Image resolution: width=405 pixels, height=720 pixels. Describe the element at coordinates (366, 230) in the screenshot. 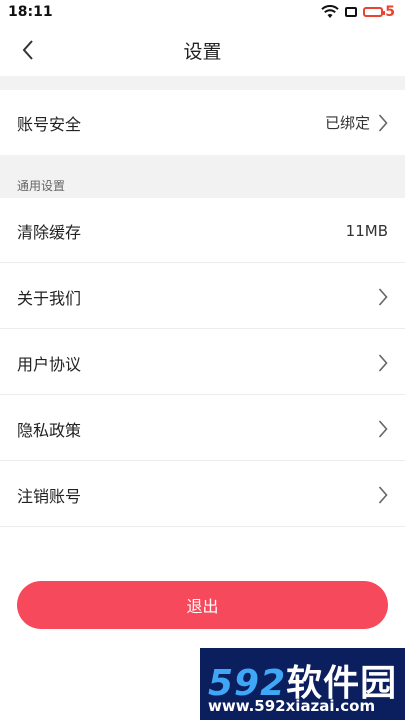

I see `cache-size: 11MB` at that location.